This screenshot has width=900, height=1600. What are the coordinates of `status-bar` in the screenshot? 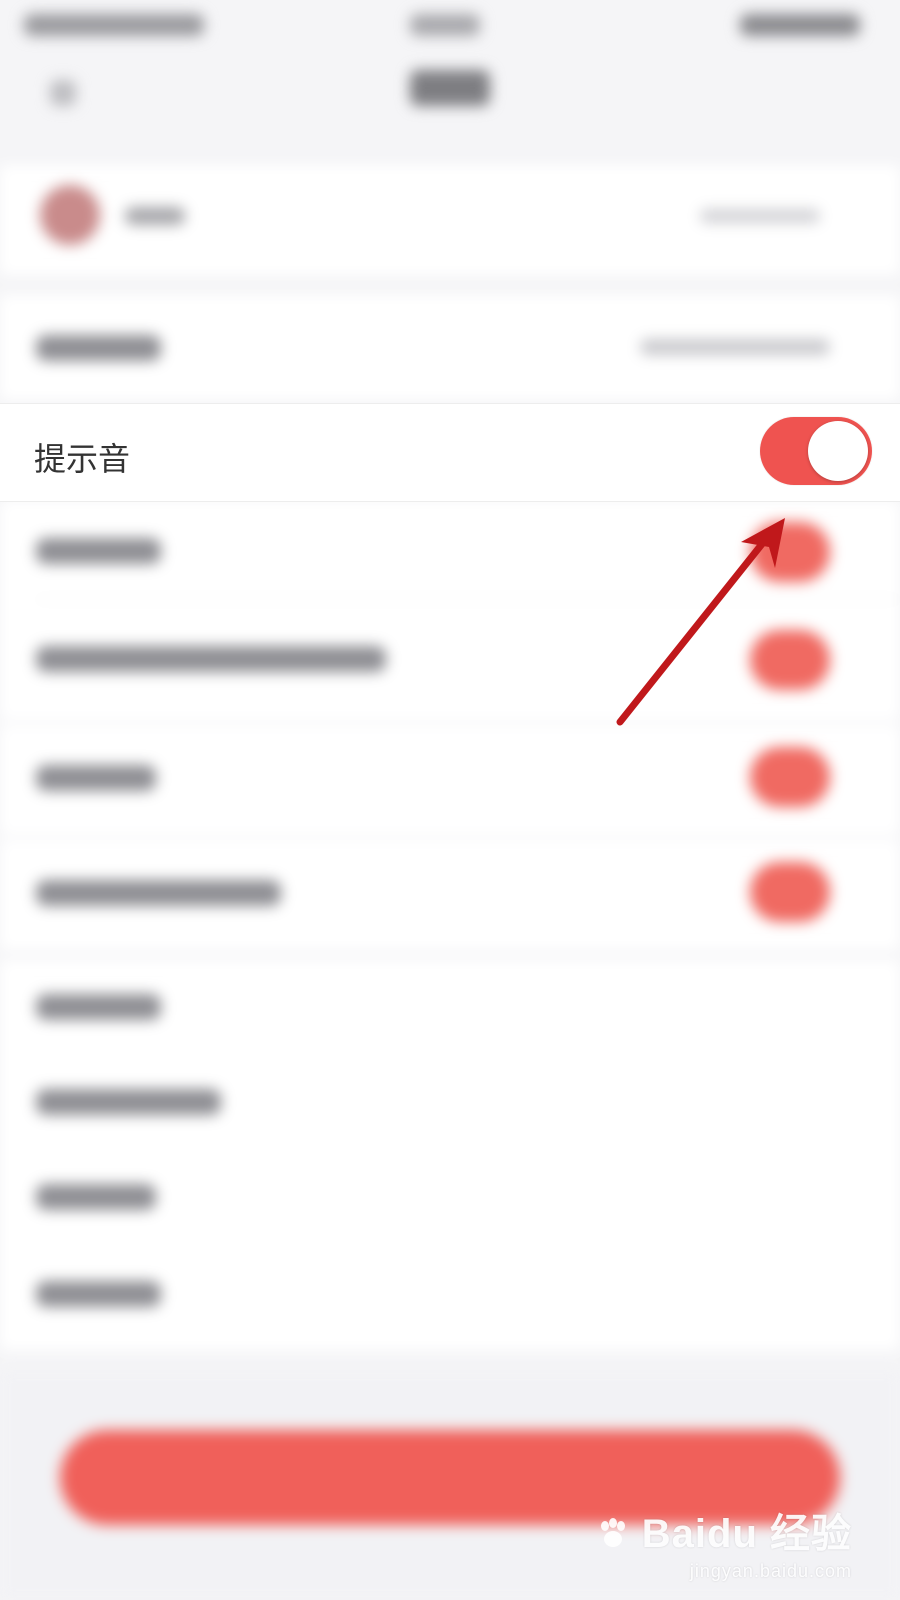 It's located at (450, 30).